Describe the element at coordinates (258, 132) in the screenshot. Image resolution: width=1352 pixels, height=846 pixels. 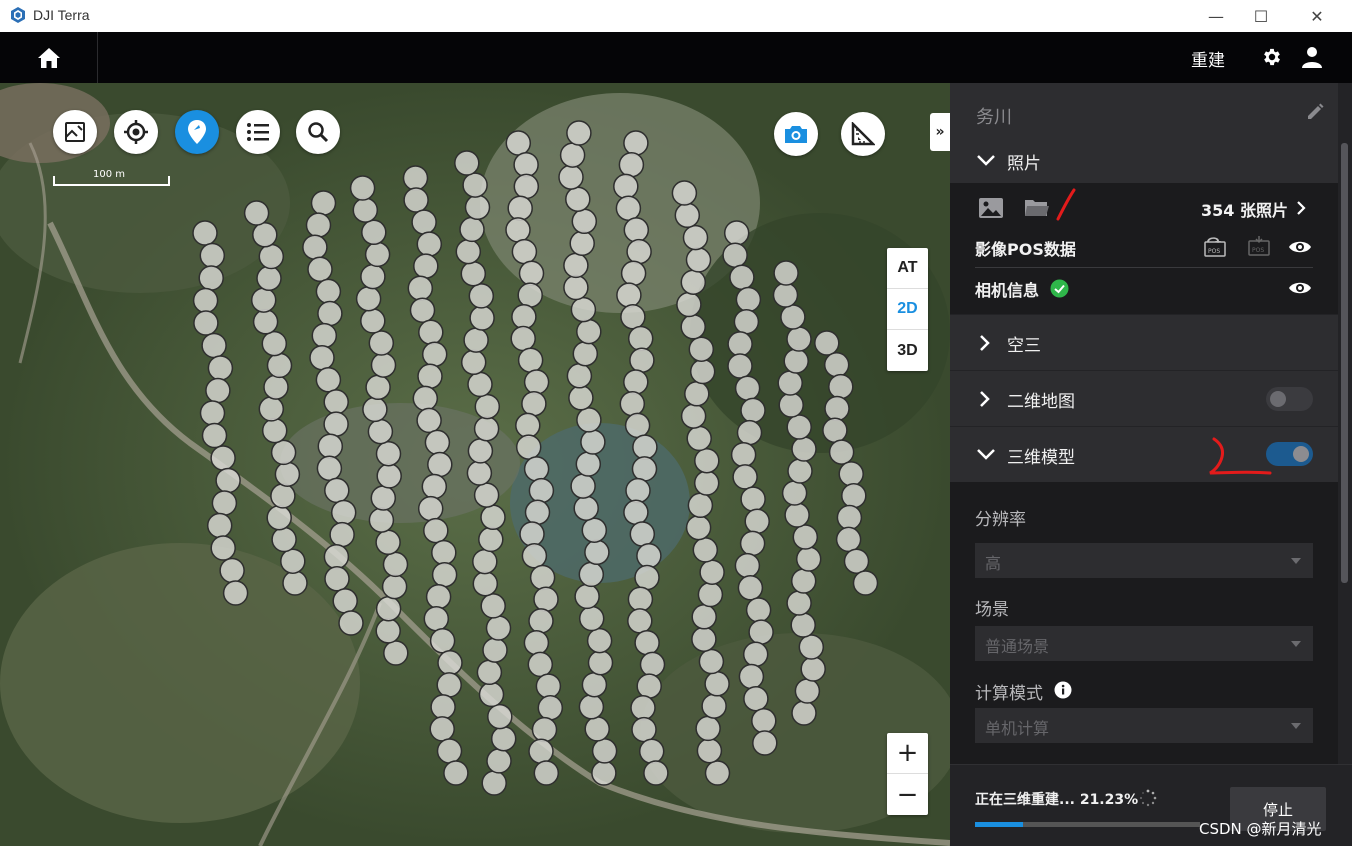
I see `list-button` at that location.